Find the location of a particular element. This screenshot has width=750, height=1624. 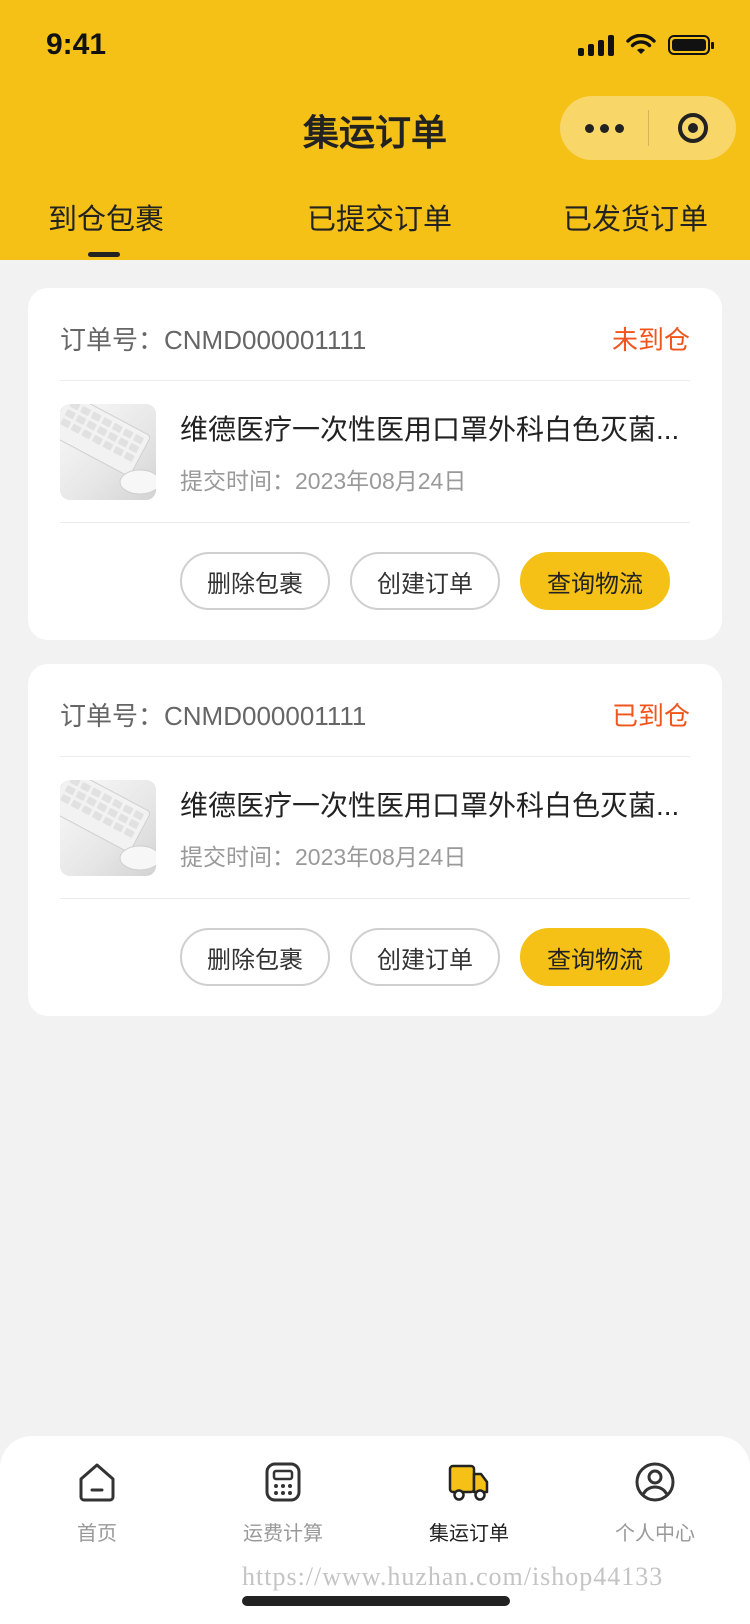

tabbar-label: 个人中心 is located at coordinates (655, 1534).